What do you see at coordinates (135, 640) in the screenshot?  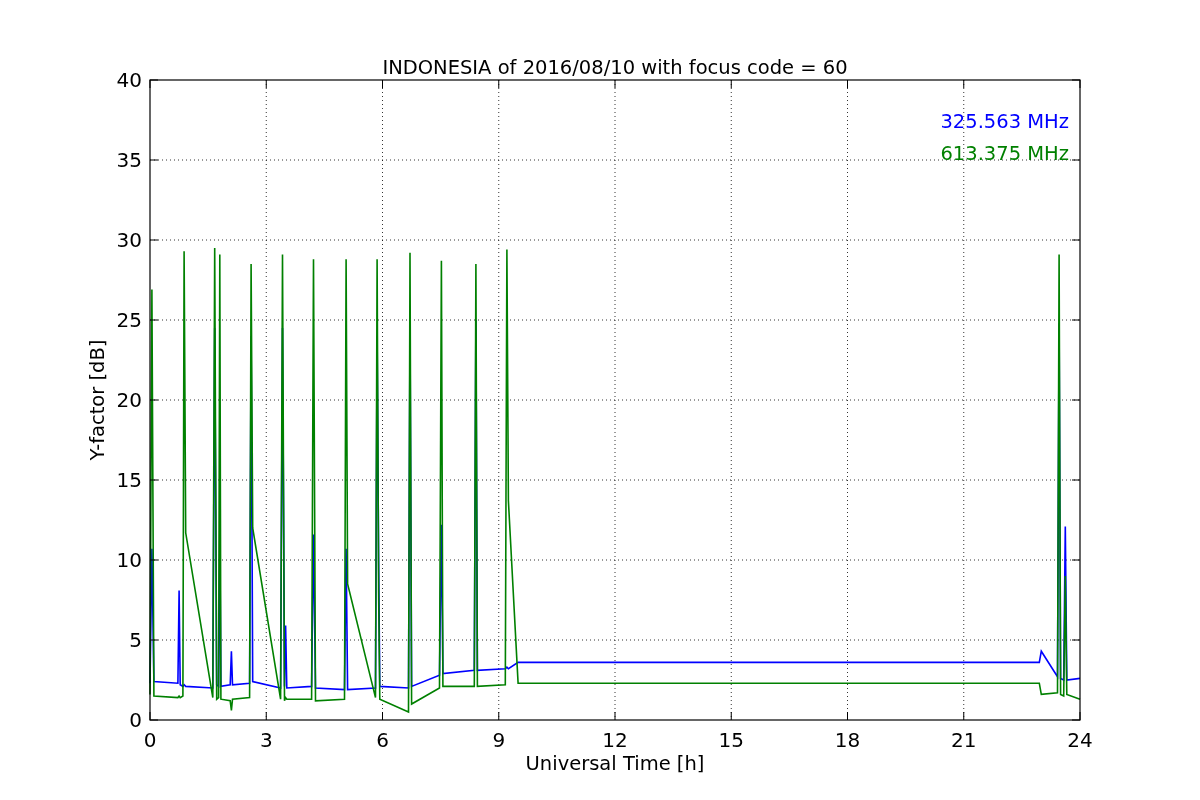 I see `y-tick-label: 5` at bounding box center [135, 640].